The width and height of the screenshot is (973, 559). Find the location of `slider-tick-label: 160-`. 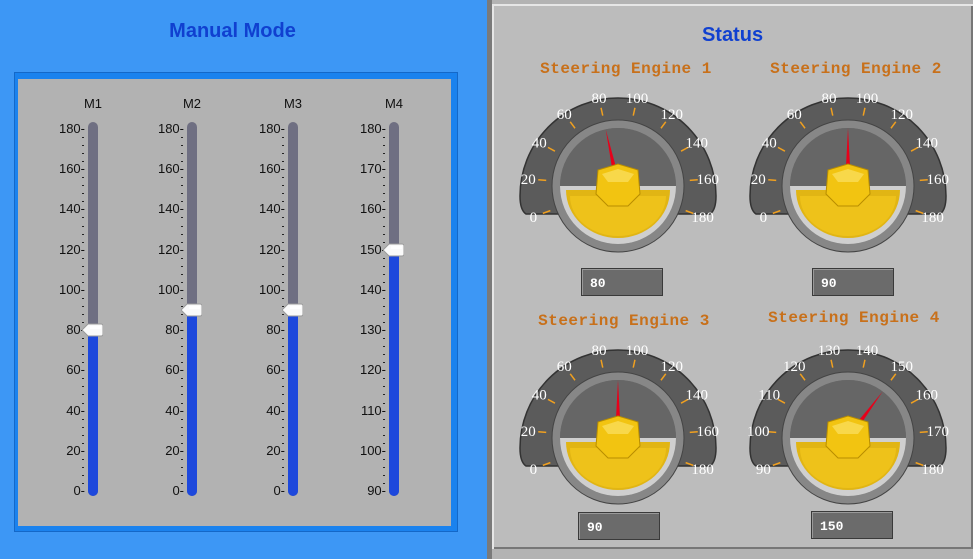

slider-tick-label: 160- is located at coordinates (170, 169).